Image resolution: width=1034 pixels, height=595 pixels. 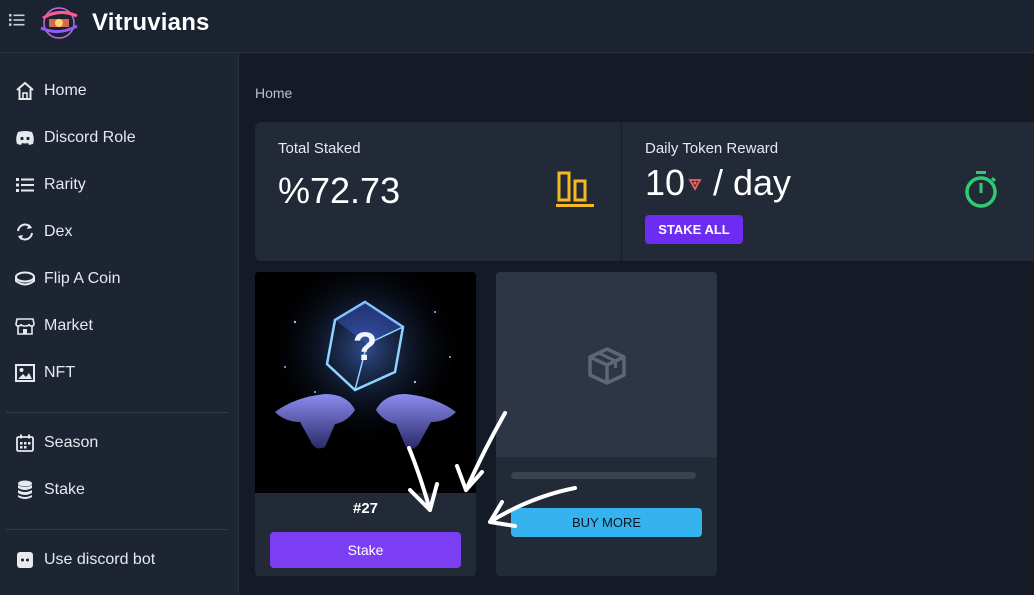 What do you see at coordinates (68, 325) in the screenshot?
I see `sidebar-item-label: Market` at bounding box center [68, 325].